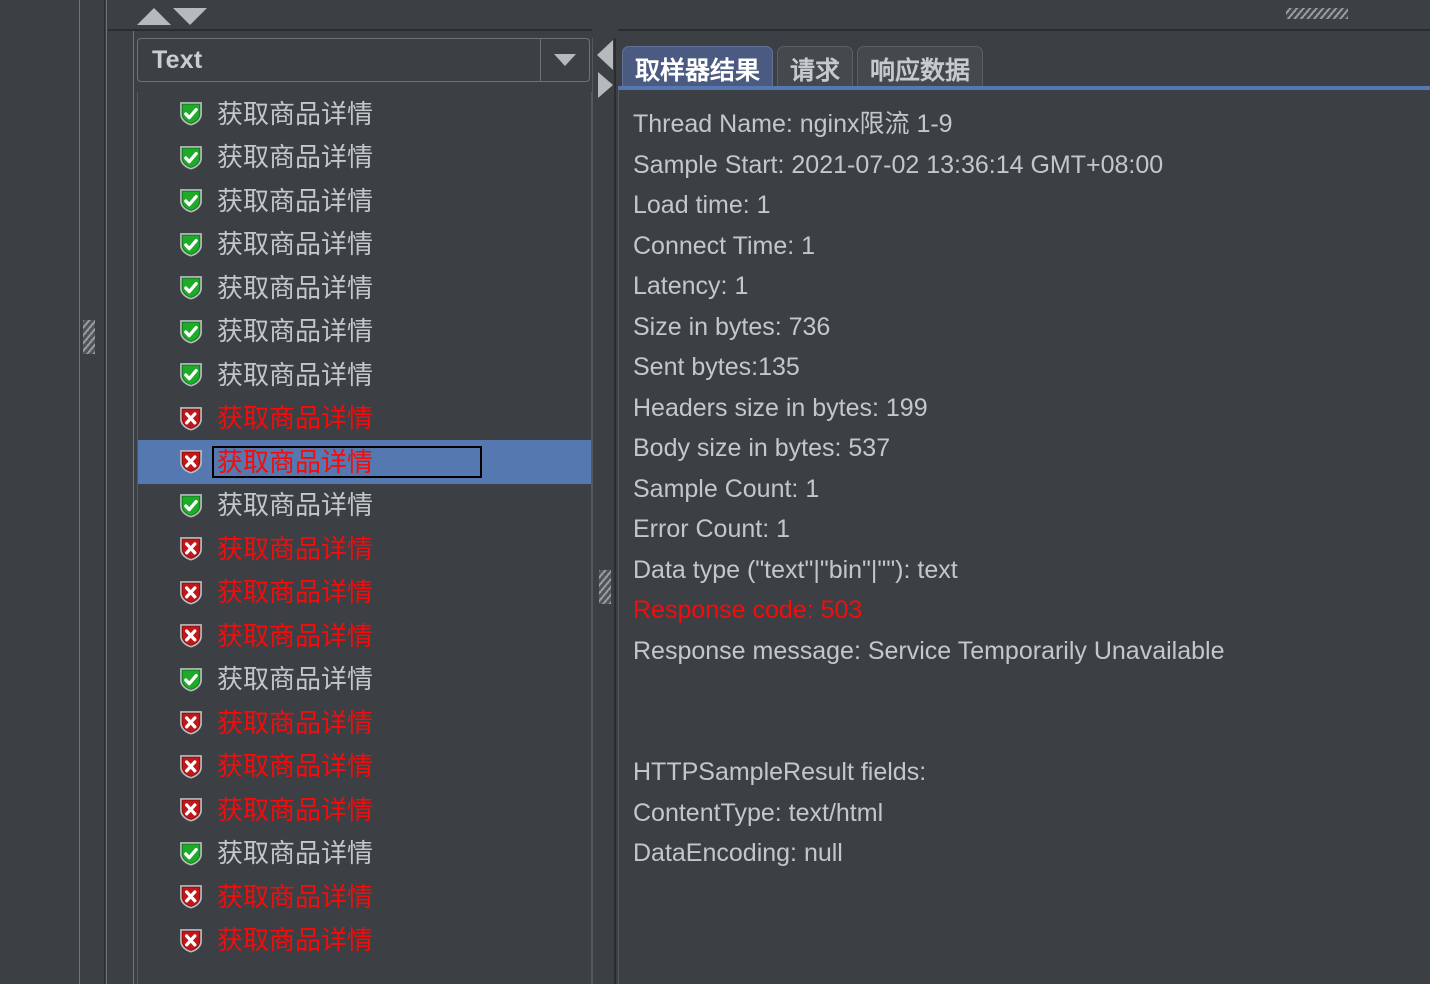 The height and width of the screenshot is (984, 1430). I want to click on sort-descending-button, so click(190, 16).